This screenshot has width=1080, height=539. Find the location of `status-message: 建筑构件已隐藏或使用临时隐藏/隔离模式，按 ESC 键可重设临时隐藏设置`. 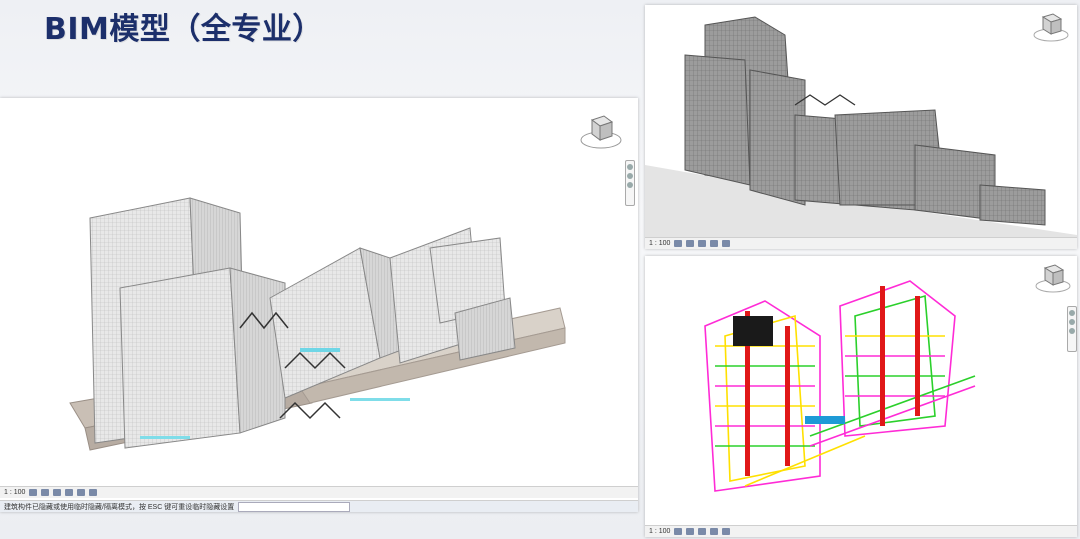

status-message: 建筑构件已隐藏或使用临时隐藏/隔离模式，按 ESC 键可重设临时隐藏设置 is located at coordinates (119, 507).